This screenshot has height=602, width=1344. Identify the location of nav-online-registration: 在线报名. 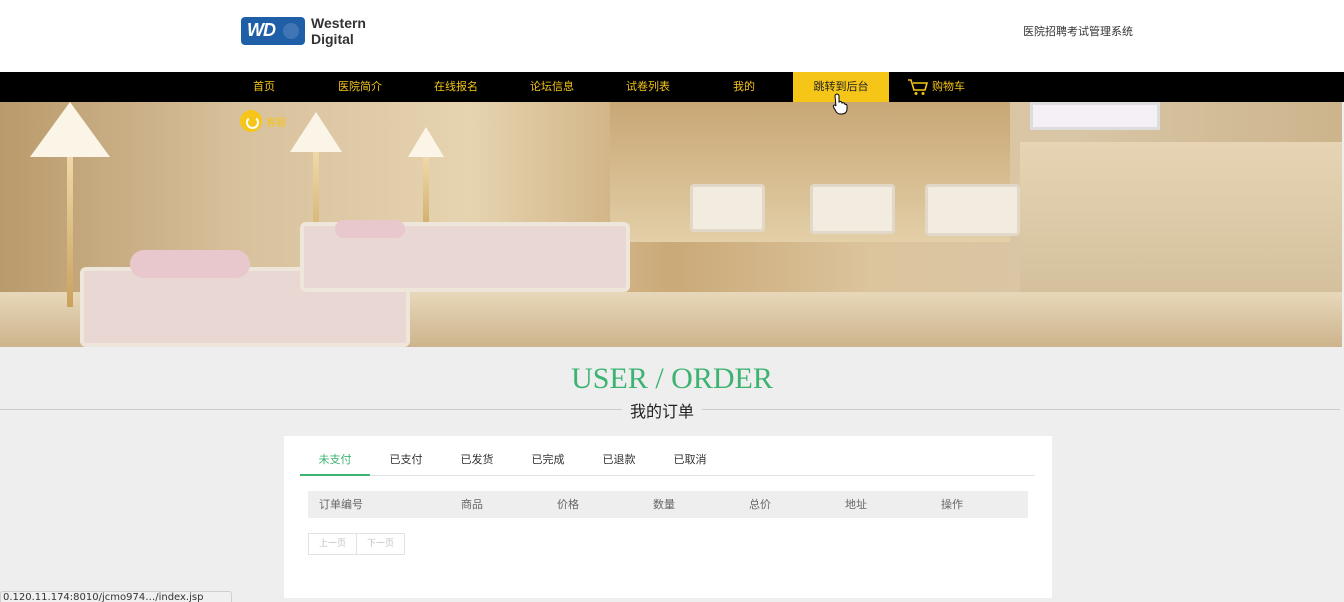
(456, 87).